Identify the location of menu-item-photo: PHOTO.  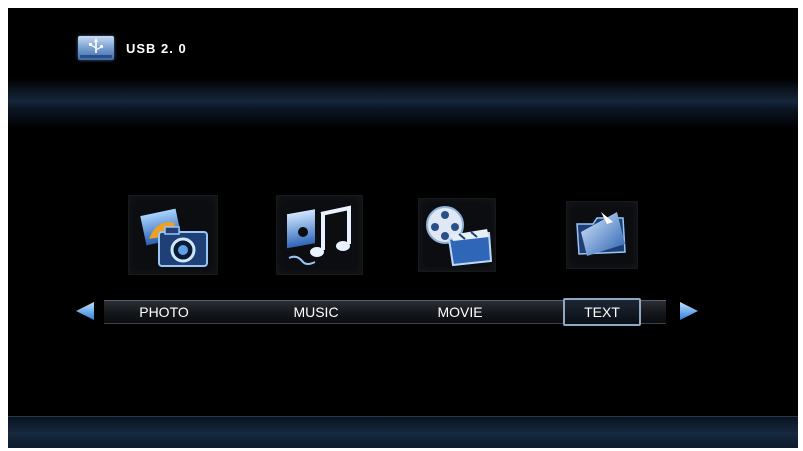
(164, 312).